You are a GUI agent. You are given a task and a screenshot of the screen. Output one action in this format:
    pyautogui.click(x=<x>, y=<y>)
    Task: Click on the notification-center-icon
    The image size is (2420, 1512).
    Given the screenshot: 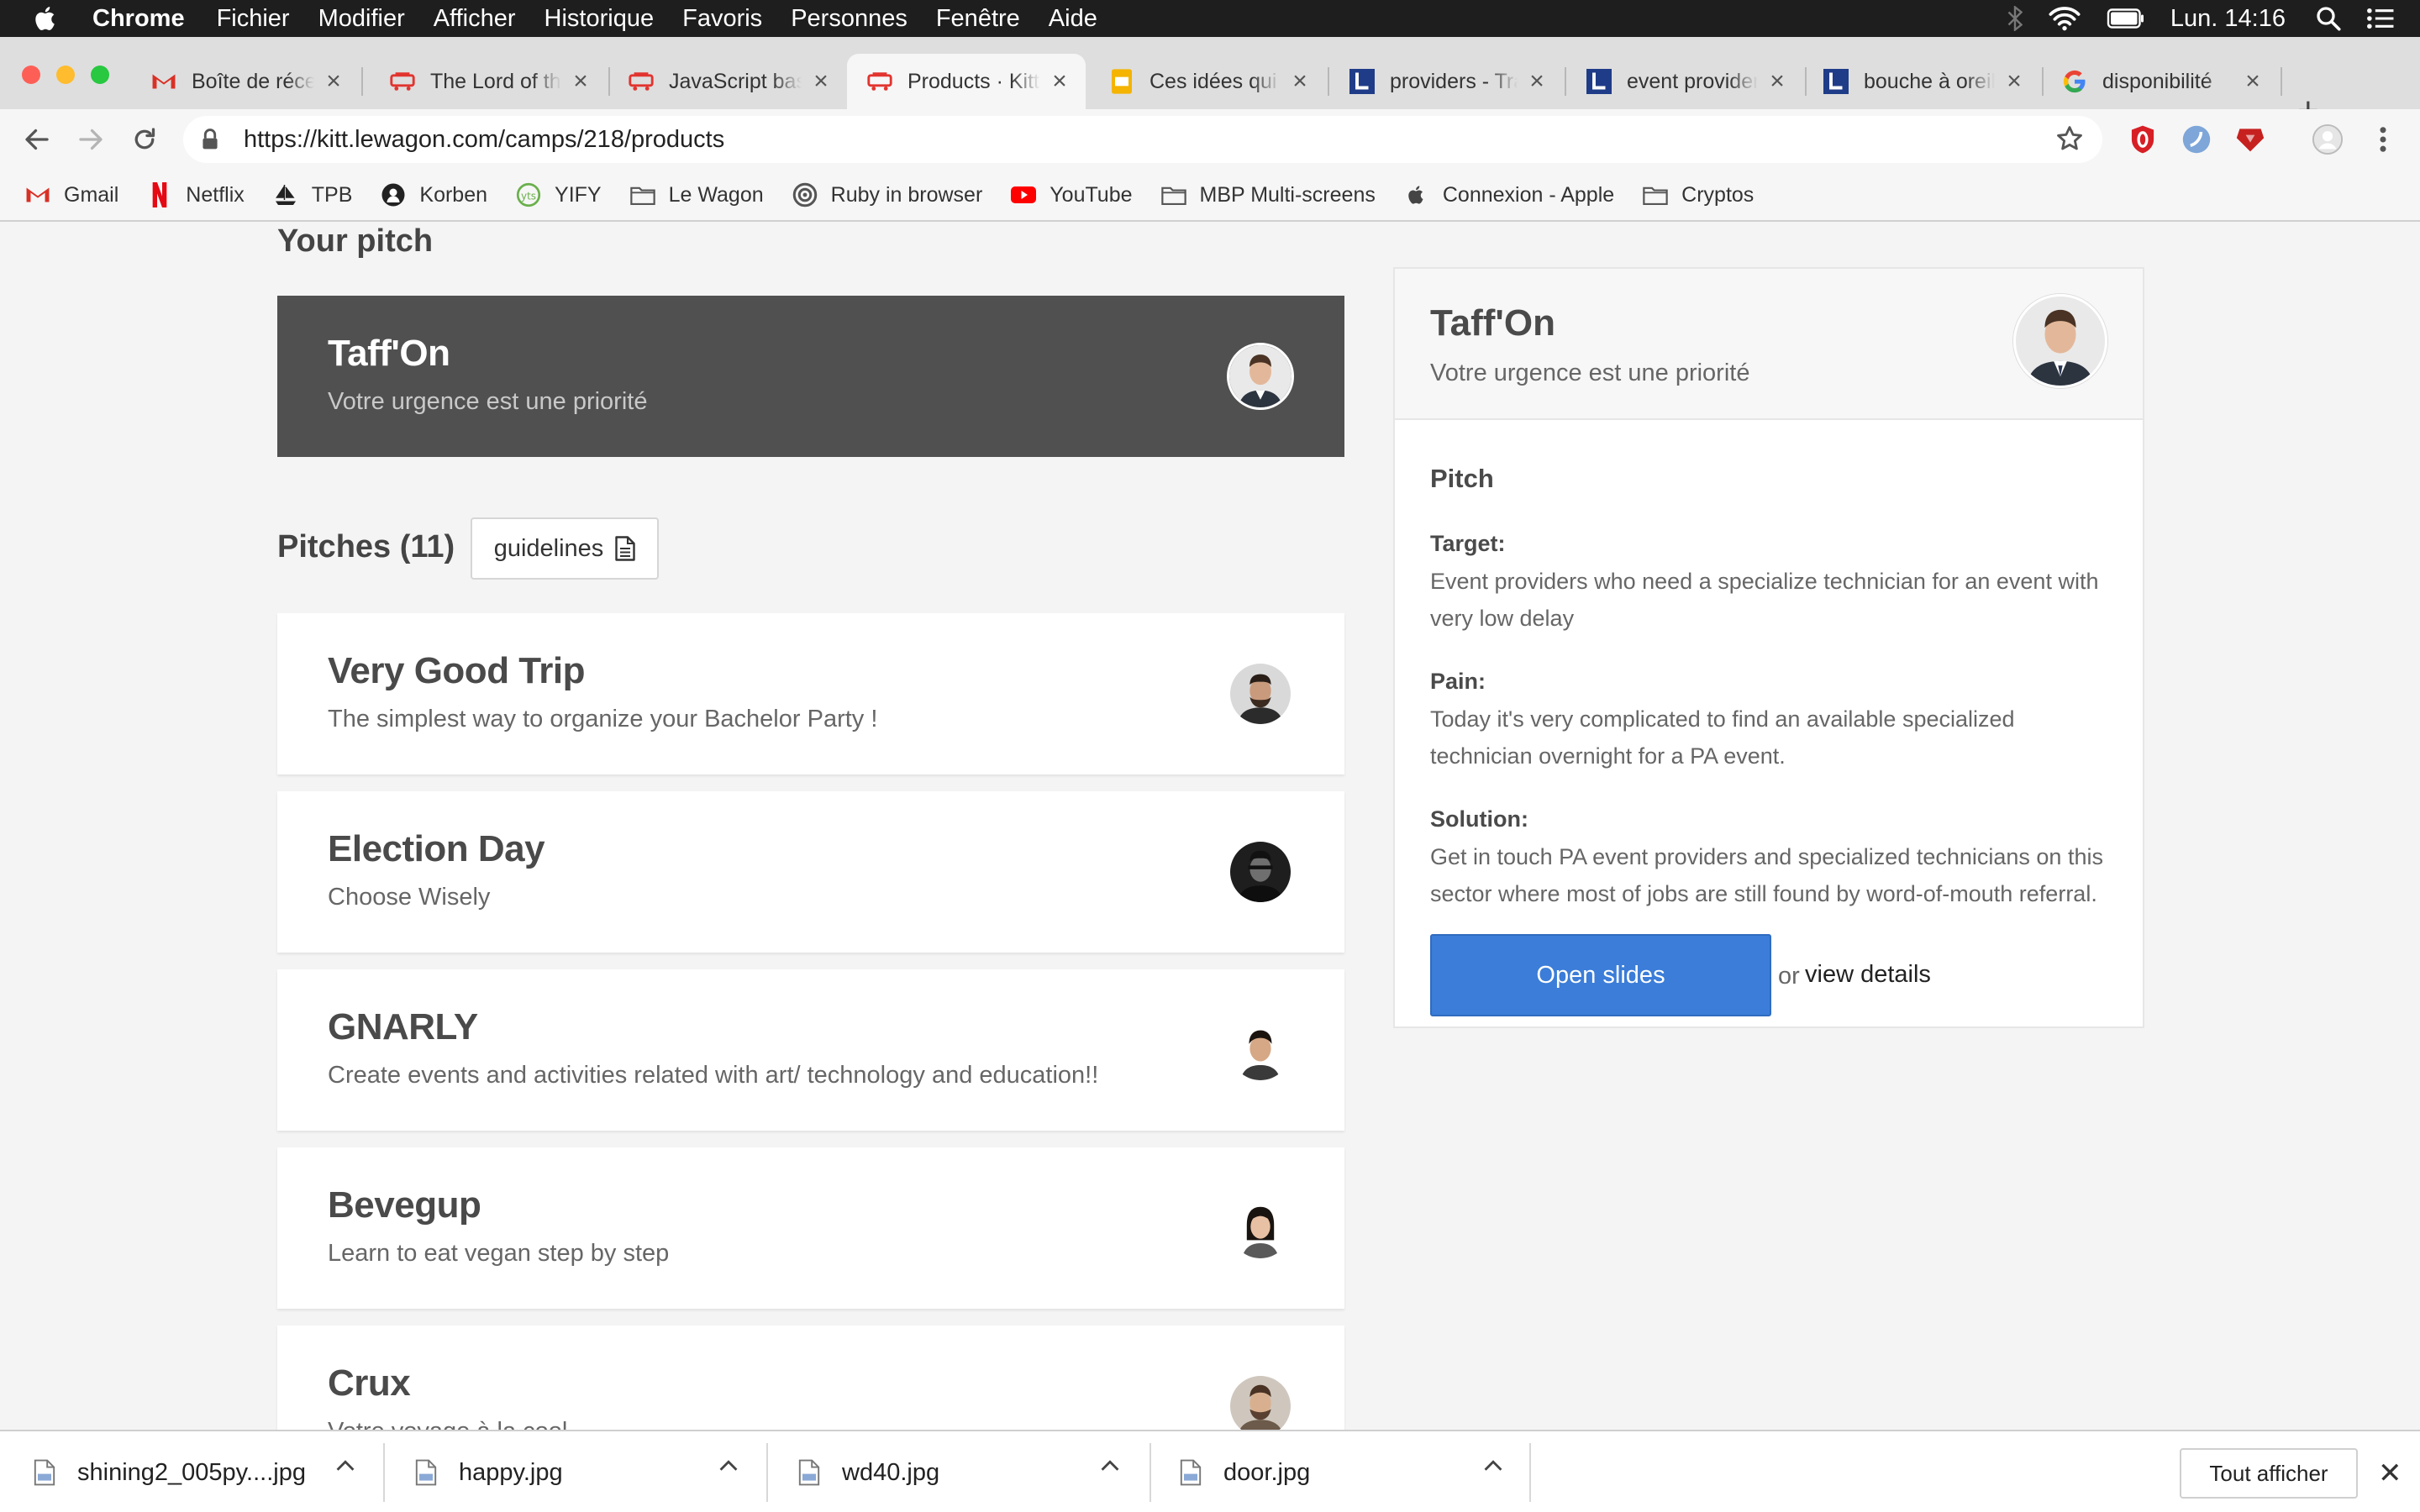 What is the action you would take?
    pyautogui.click(x=2381, y=18)
    